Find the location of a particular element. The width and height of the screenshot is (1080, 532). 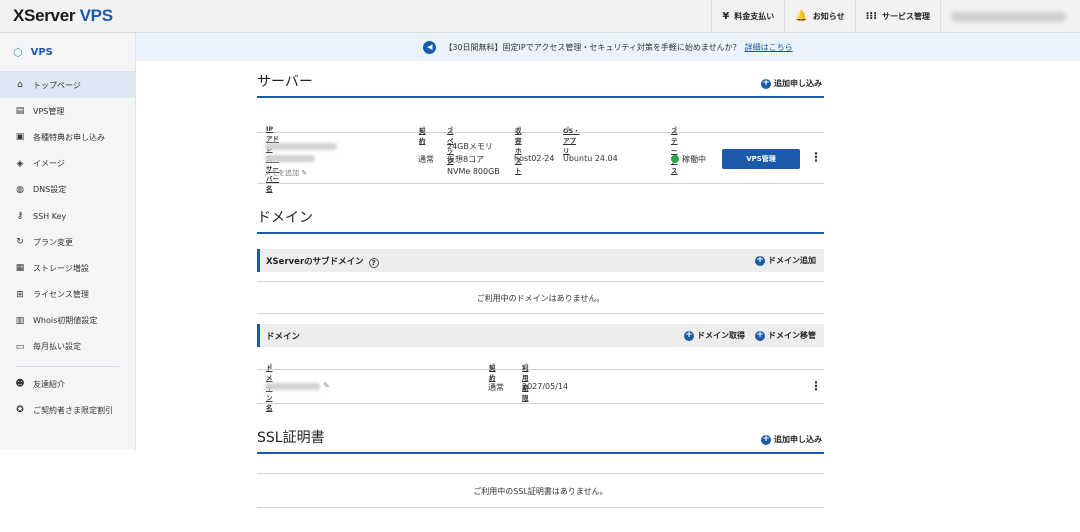

payment-link: ¥ 料金支払い is located at coordinates (747, 16).